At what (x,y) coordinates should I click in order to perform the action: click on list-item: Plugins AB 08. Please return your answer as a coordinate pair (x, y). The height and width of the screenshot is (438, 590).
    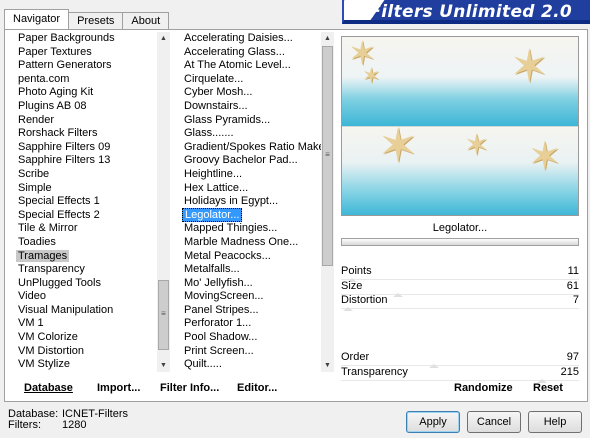
    Looking at the image, I should click on (86, 107).